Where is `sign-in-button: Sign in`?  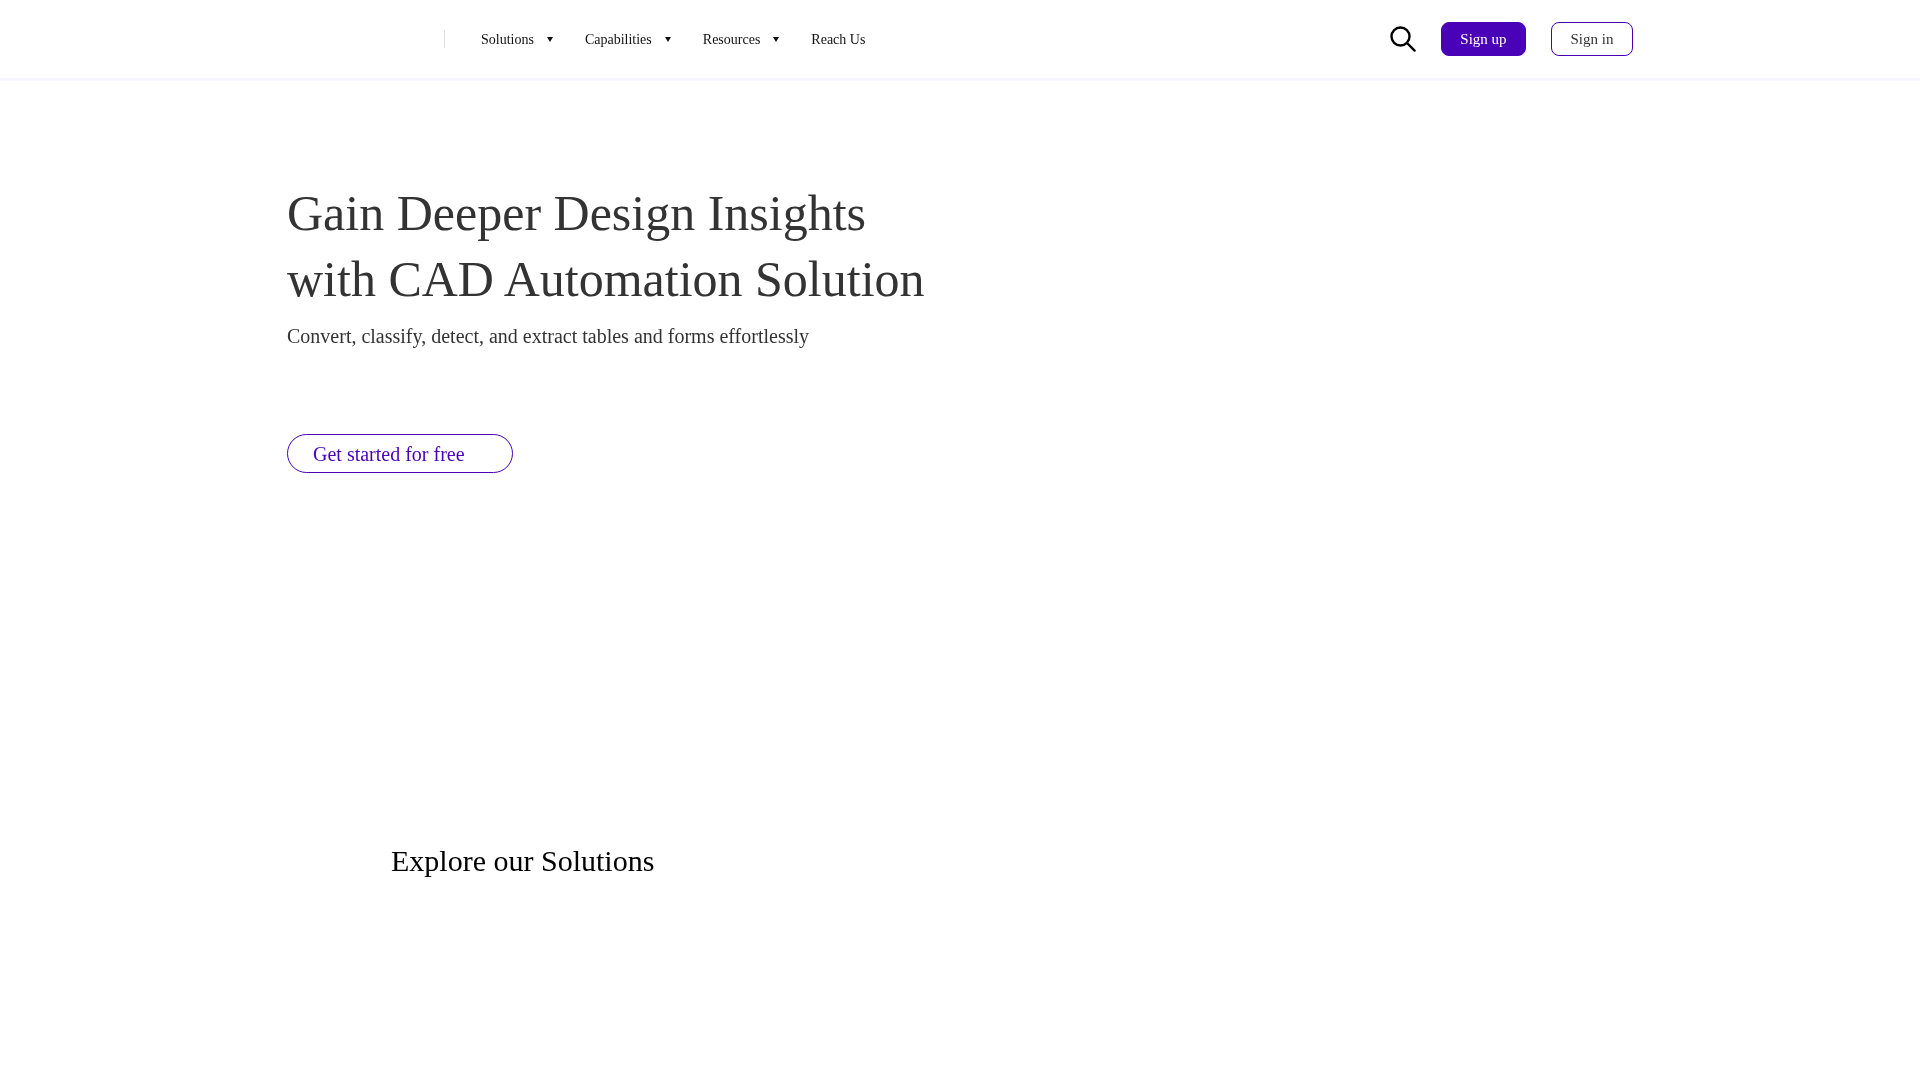 sign-in-button: Sign in is located at coordinates (1592, 39).